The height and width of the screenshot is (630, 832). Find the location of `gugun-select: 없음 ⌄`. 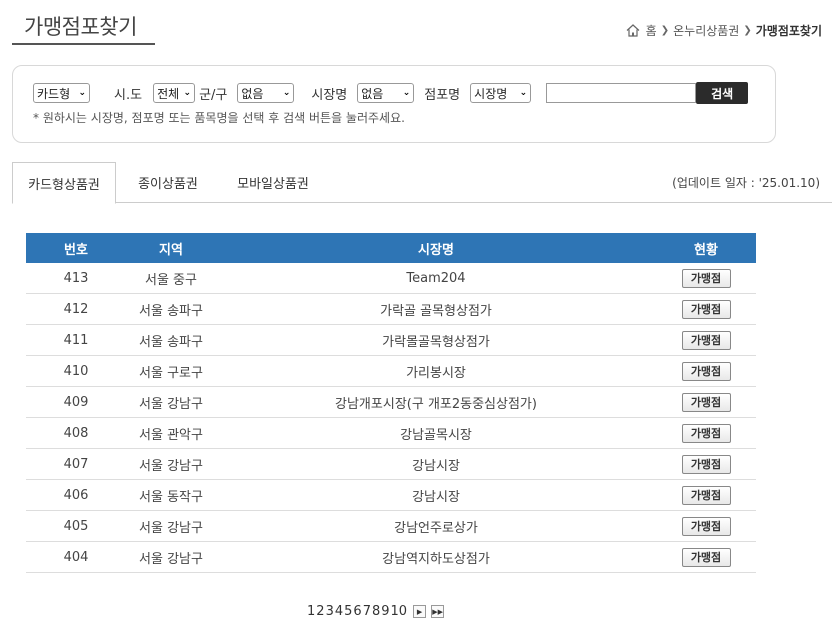

gugun-select: 없음 ⌄ is located at coordinates (266, 93).